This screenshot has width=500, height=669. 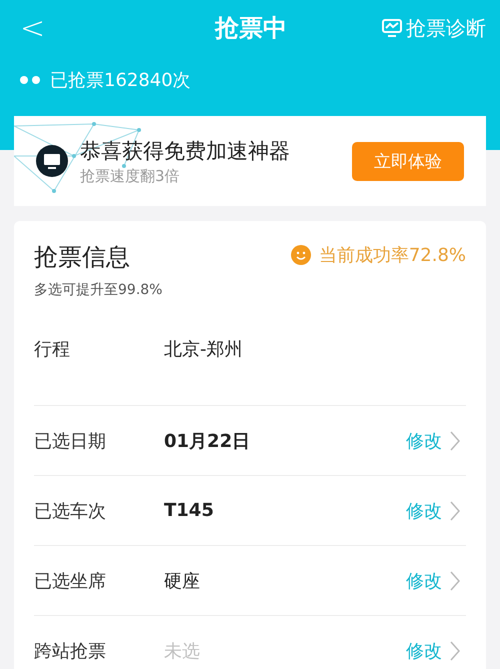 What do you see at coordinates (52, 349) in the screenshot?
I see `row-label: 行程` at bounding box center [52, 349].